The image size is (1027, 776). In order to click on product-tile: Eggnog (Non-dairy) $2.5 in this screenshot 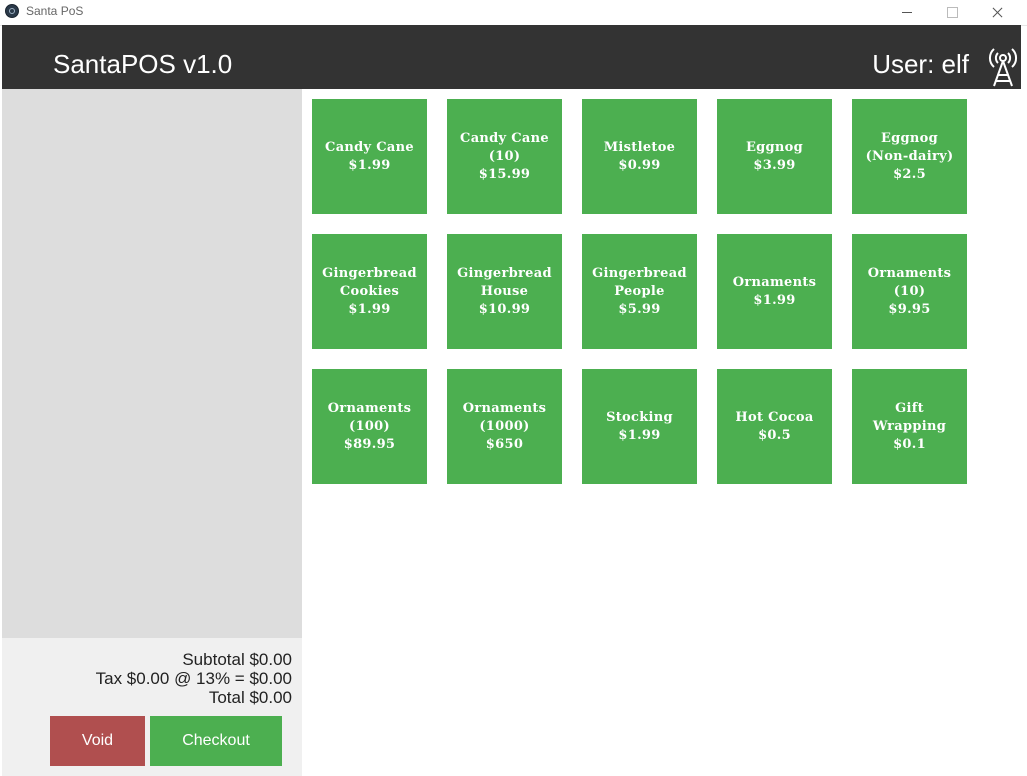, I will do `click(909, 156)`.